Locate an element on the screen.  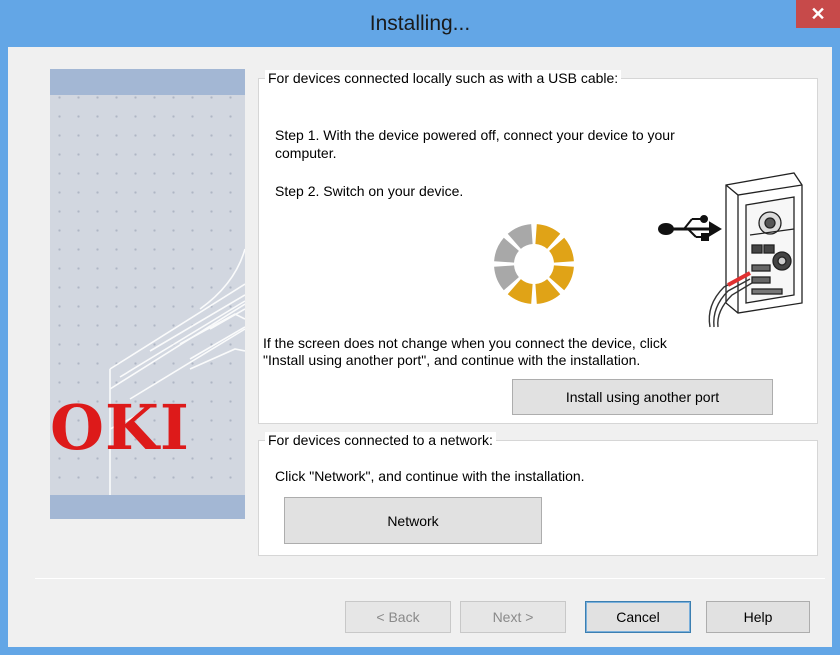
banner-bottom-stripe is located at coordinates (147, 507).